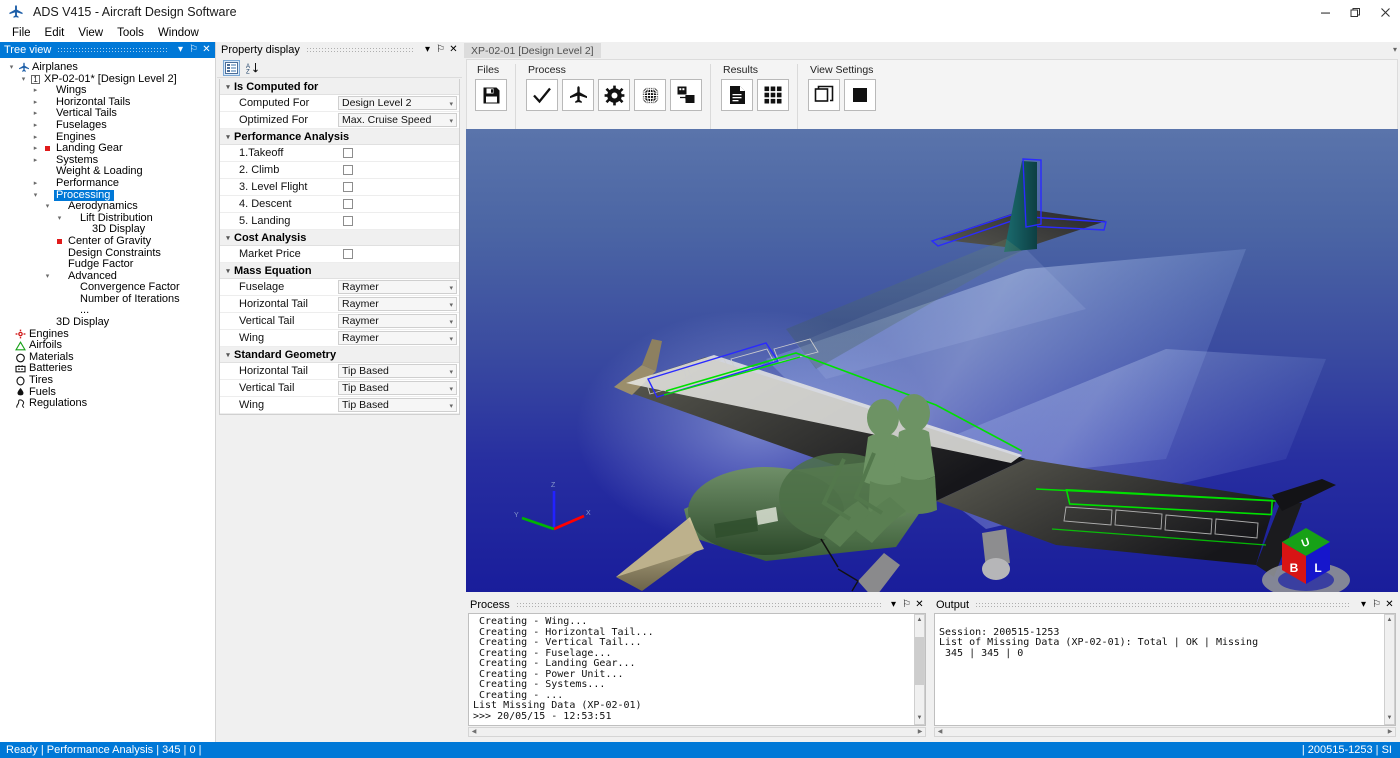 The width and height of the screenshot is (1400, 758). What do you see at coordinates (107, 79) in the screenshot?
I see `tree-node-xp-02-01-design-level-2: ▾ 1 XP-02-01* [Design Level 2]` at bounding box center [107, 79].